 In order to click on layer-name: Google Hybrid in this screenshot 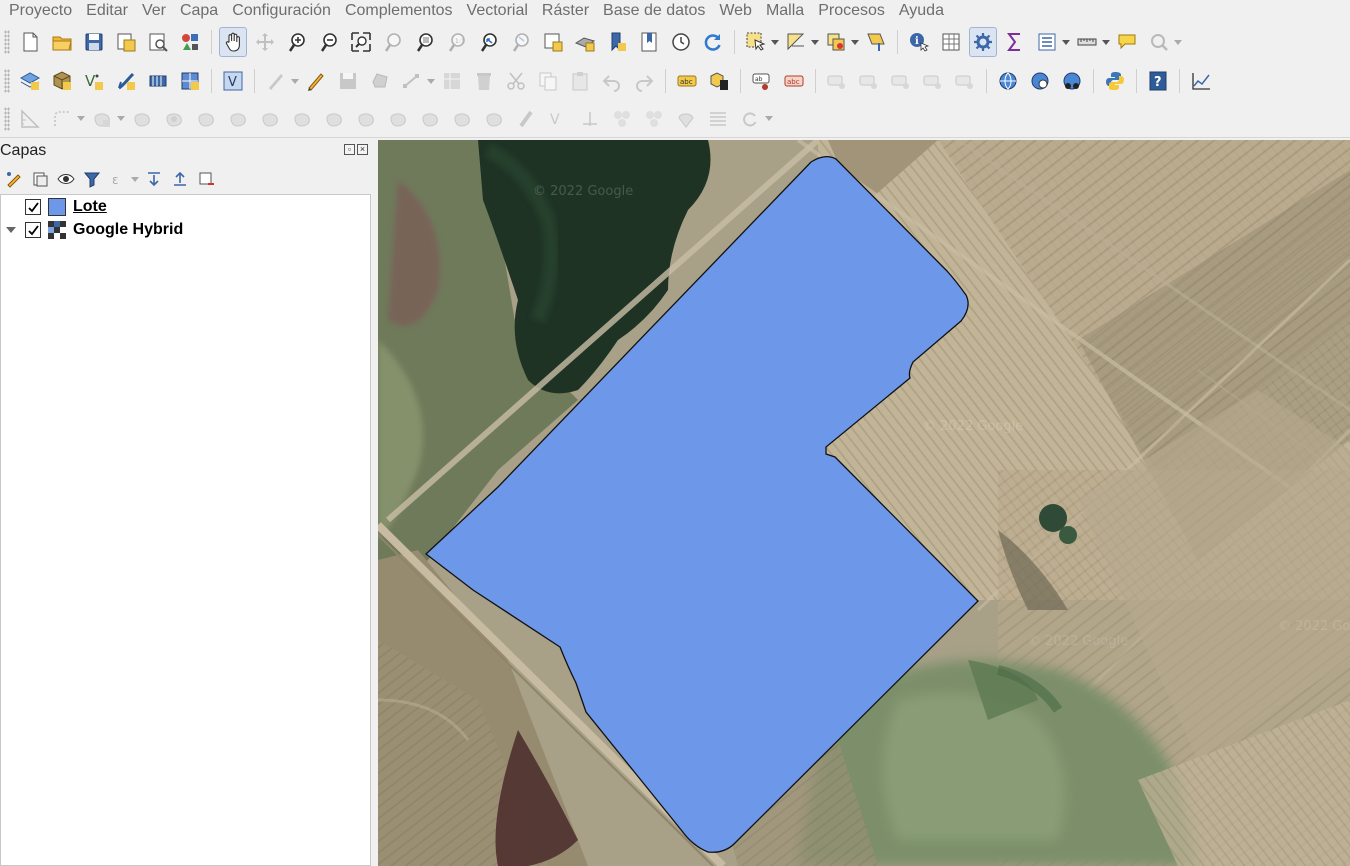, I will do `click(128, 230)`.